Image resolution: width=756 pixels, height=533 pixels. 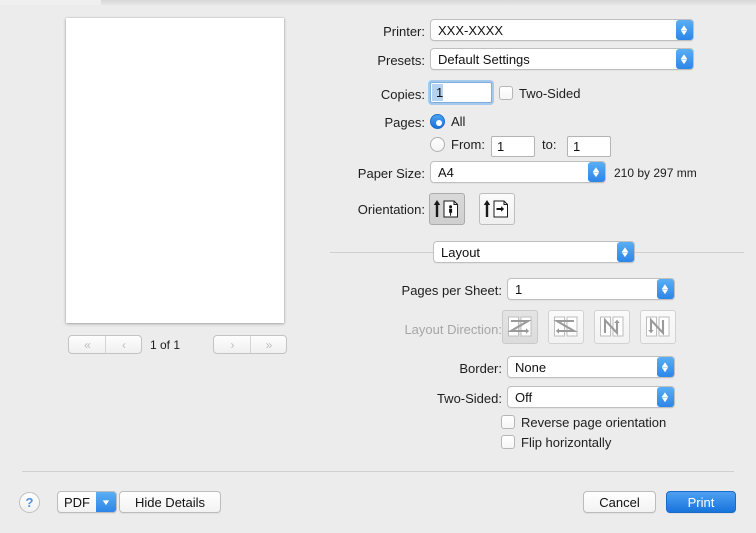 I want to click on layout-direction-across-reverse-button, so click(x=566, y=327).